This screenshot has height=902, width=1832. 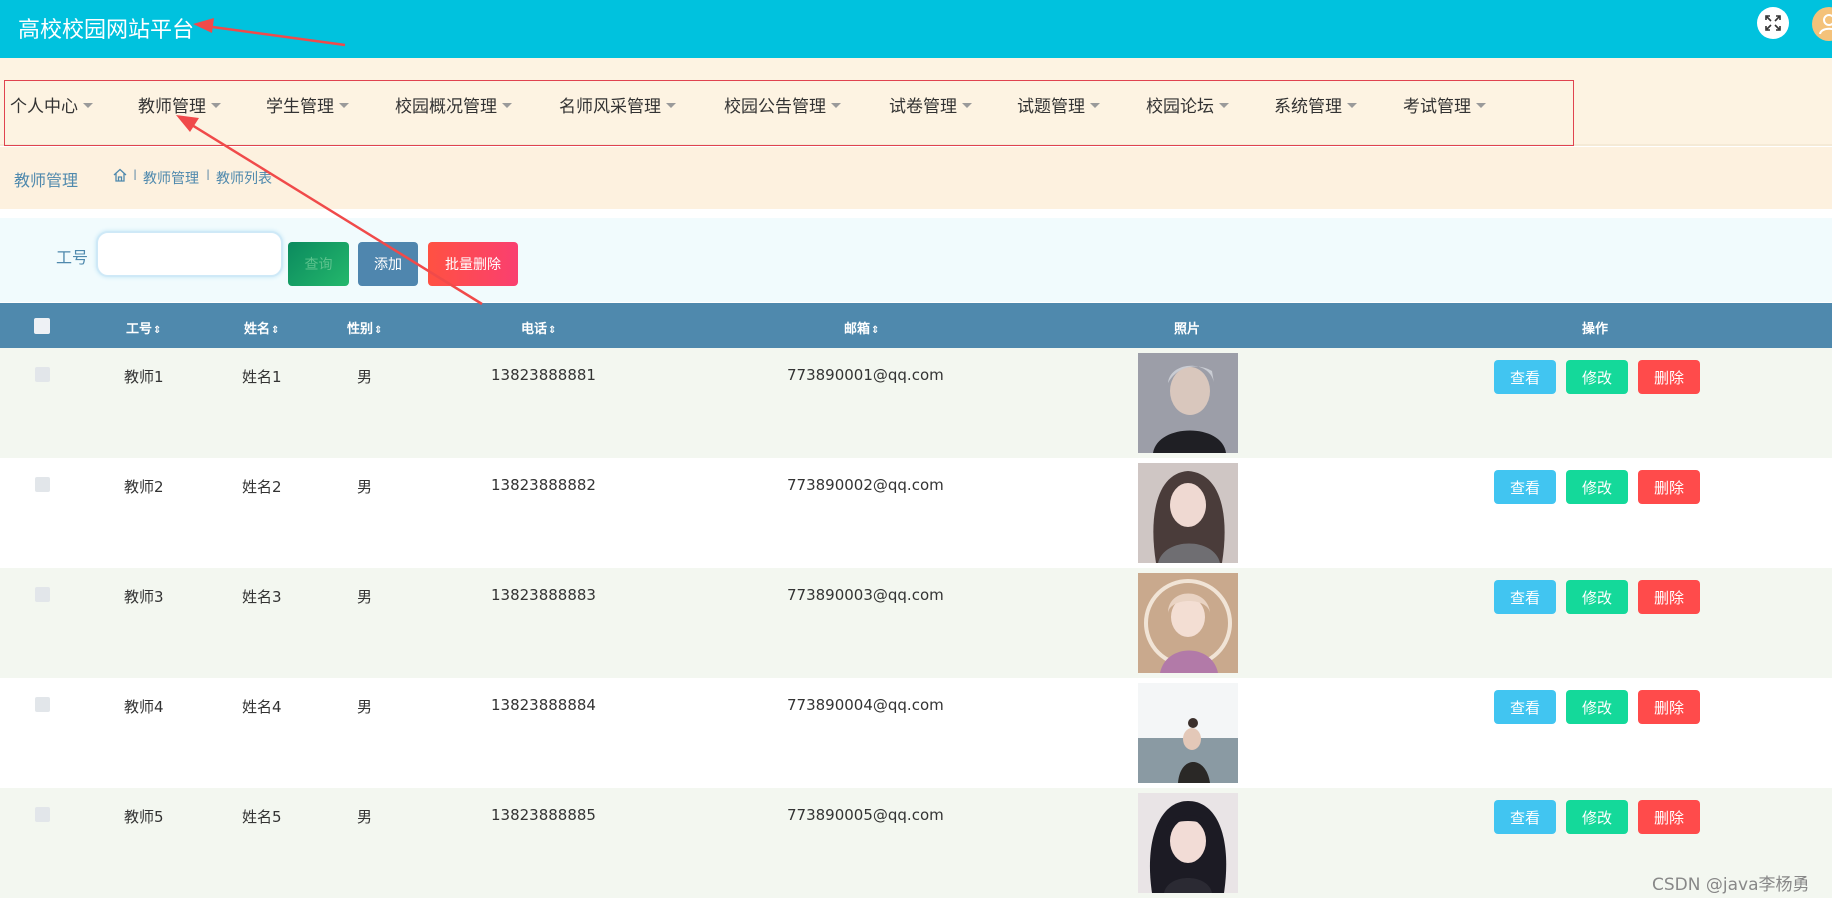 I want to click on nav-item-campus-overview: 校园概况管理, so click(x=453, y=104).